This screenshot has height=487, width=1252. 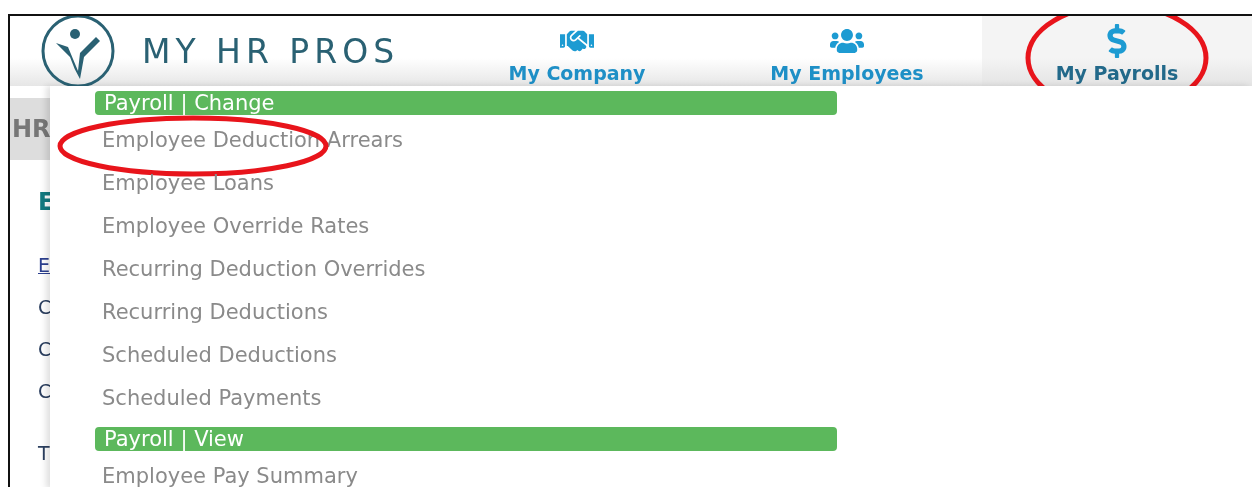 I want to click on nav-tab: My Payrolls, so click(x=1117, y=51).